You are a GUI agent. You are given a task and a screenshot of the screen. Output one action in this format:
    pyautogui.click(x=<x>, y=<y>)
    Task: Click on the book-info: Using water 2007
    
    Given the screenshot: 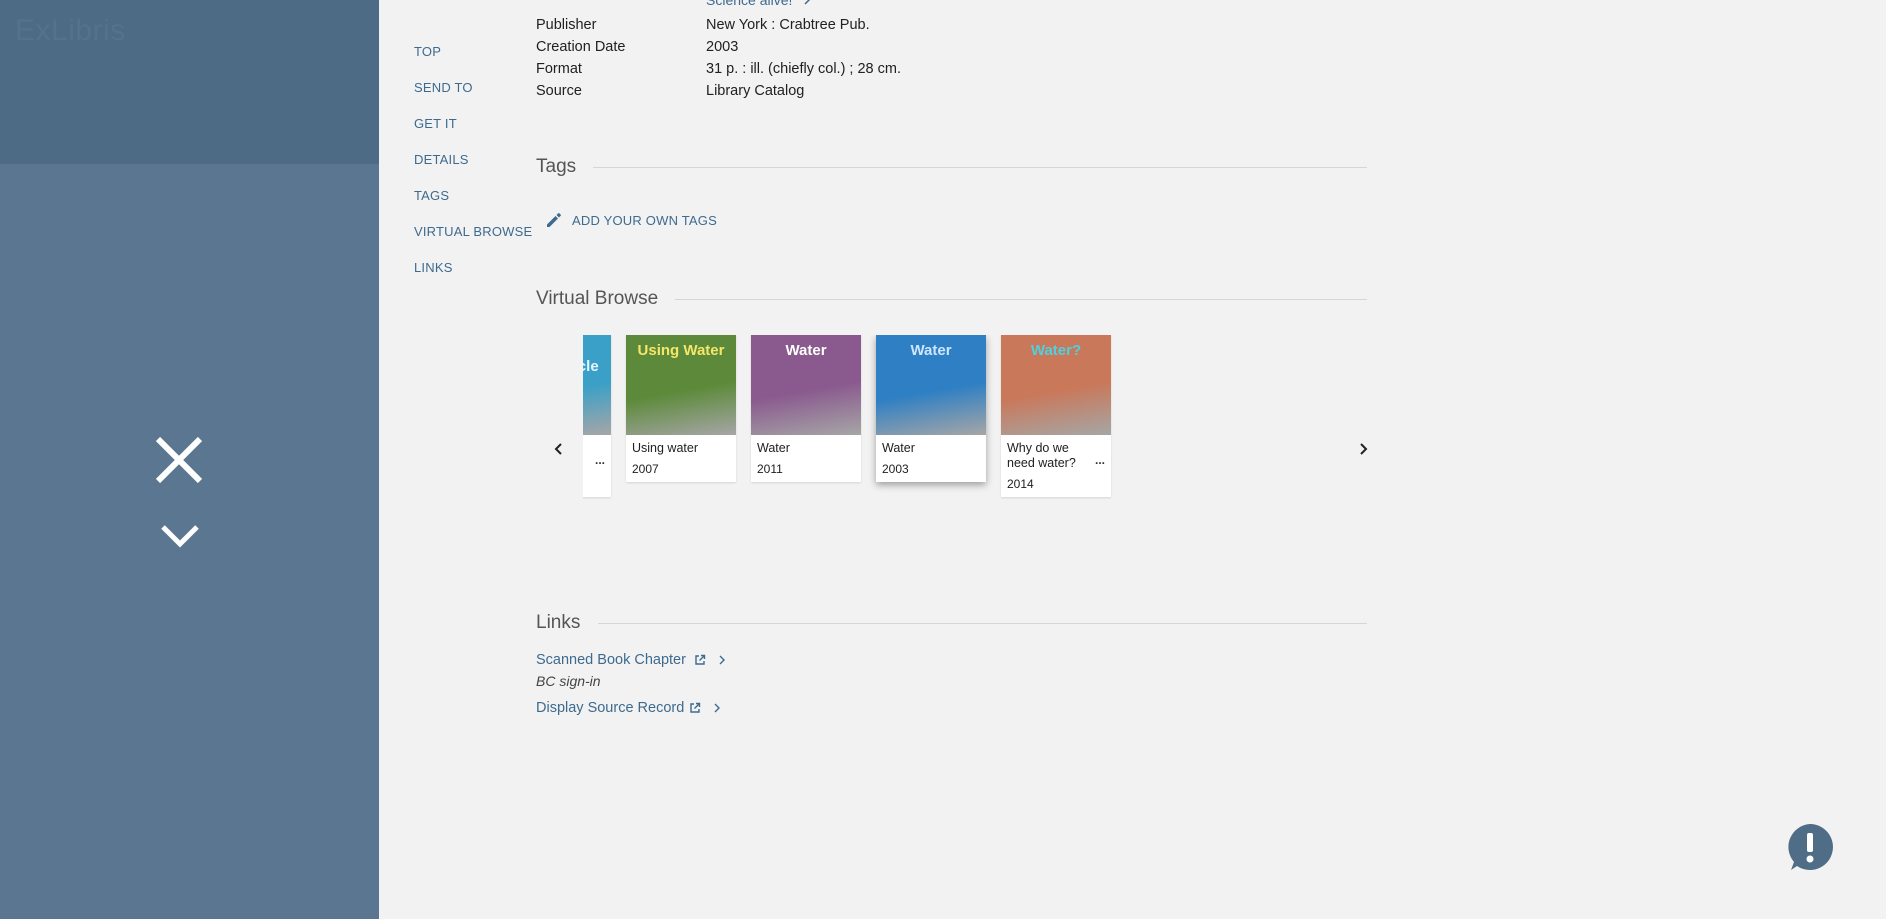 What is the action you would take?
    pyautogui.click(x=681, y=458)
    